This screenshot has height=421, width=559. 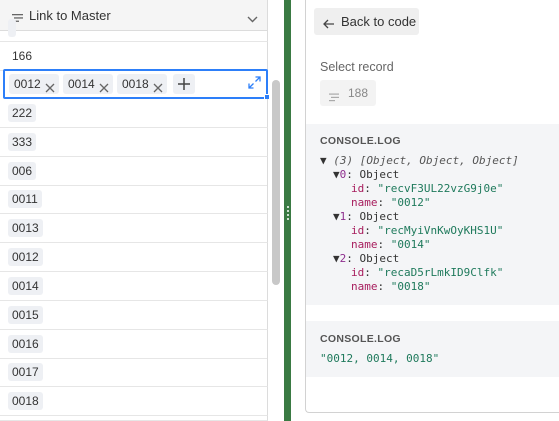 I want to click on link-cell-editor: 0012 0014 0018, so click(x=136, y=84).